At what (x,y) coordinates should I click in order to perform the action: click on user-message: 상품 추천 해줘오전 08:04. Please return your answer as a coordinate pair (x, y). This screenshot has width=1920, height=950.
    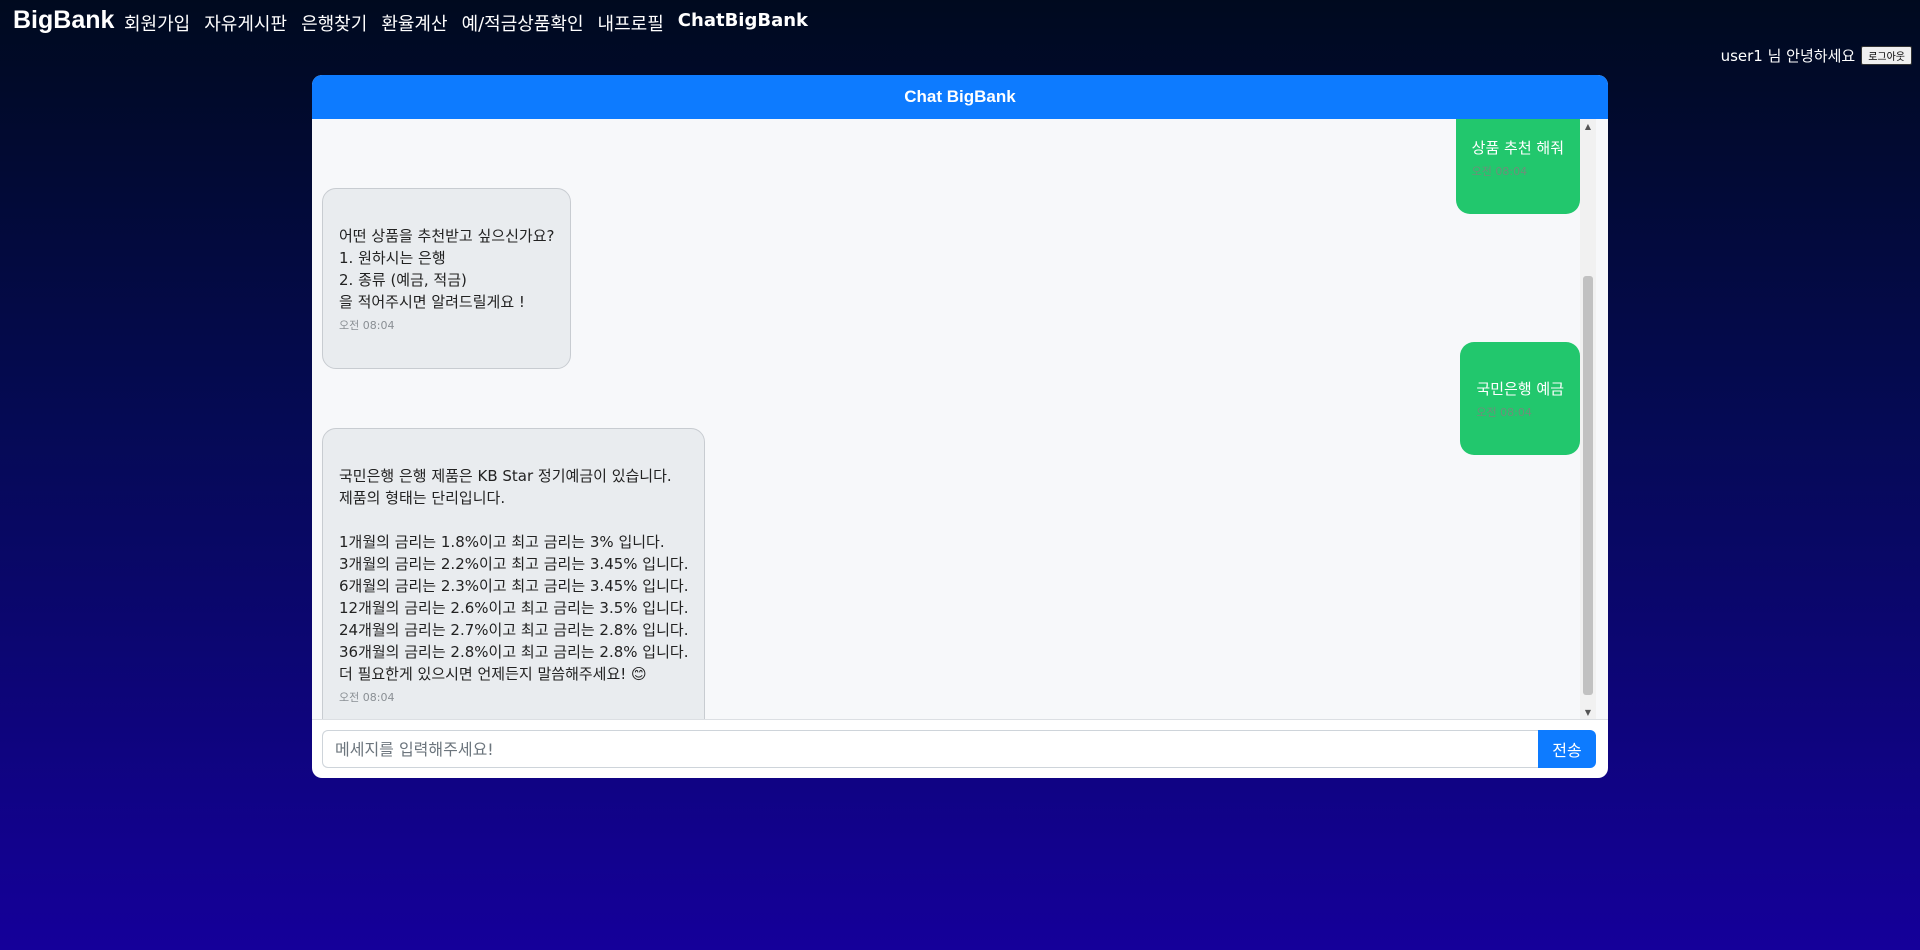
    Looking at the image, I should click on (1517, 166).